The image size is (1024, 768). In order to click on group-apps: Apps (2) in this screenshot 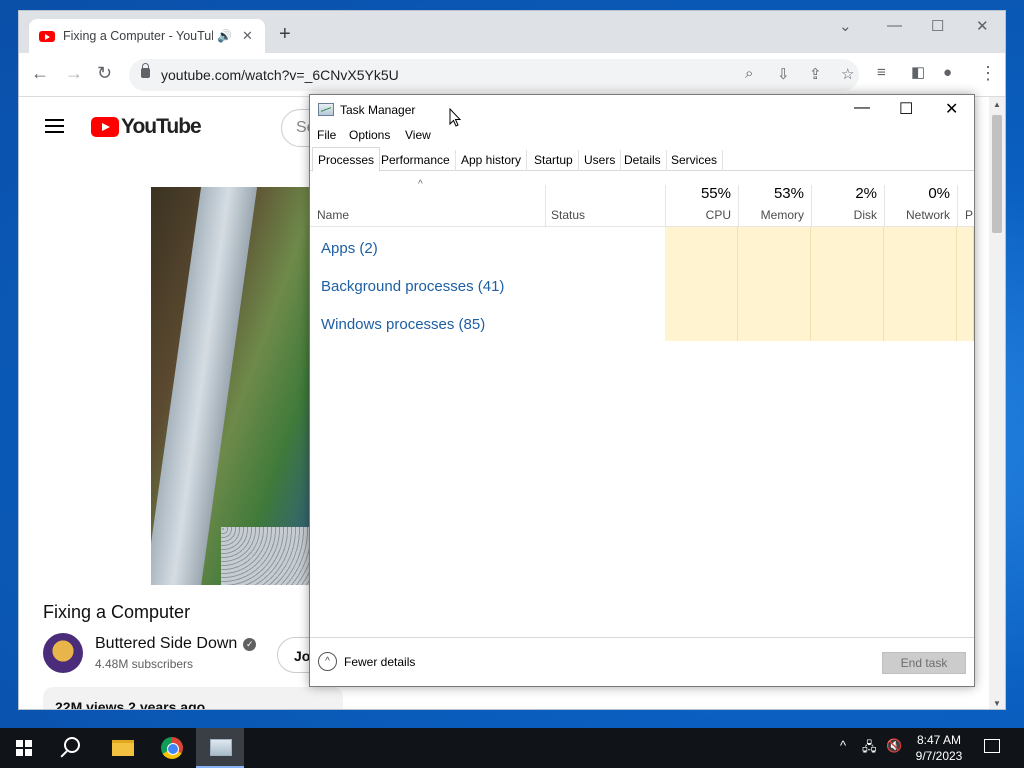, I will do `click(349, 248)`.